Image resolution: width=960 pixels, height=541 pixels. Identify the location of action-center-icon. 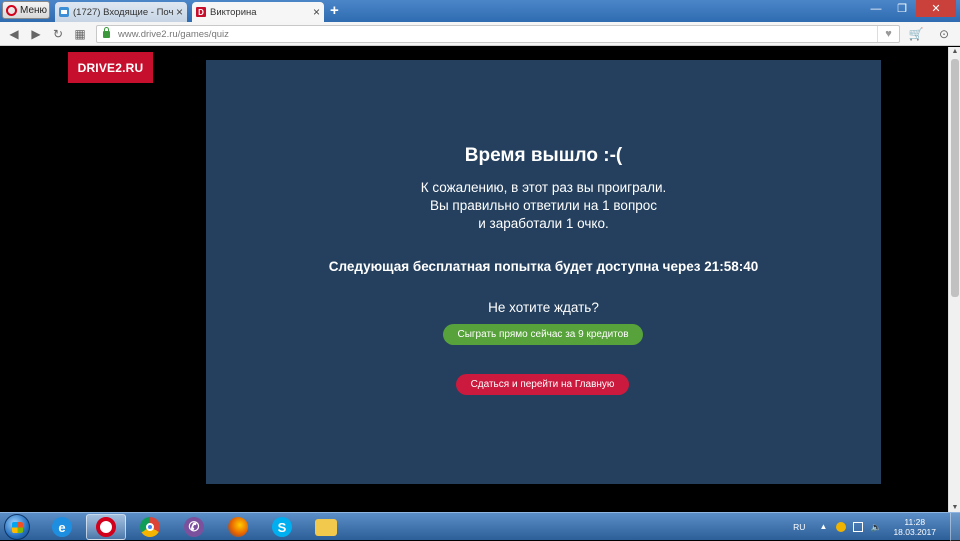
(858, 527).